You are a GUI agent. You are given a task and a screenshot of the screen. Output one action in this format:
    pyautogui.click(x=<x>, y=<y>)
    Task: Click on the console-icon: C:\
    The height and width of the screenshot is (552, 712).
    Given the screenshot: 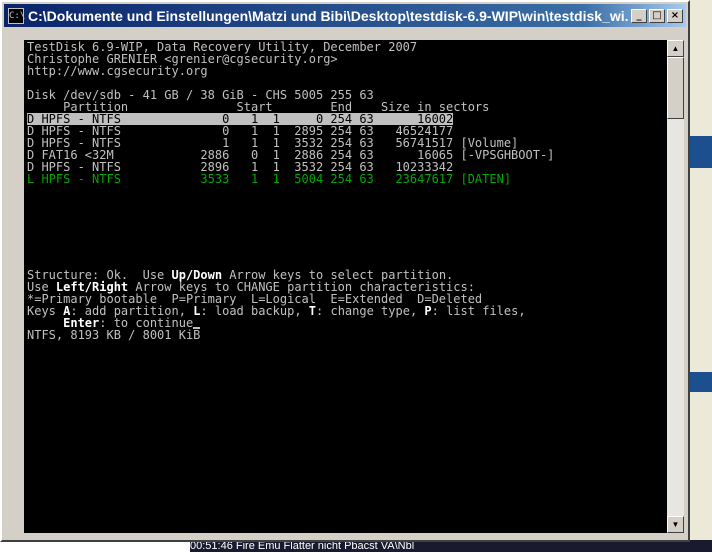 What is the action you would take?
    pyautogui.click(x=16, y=15)
    